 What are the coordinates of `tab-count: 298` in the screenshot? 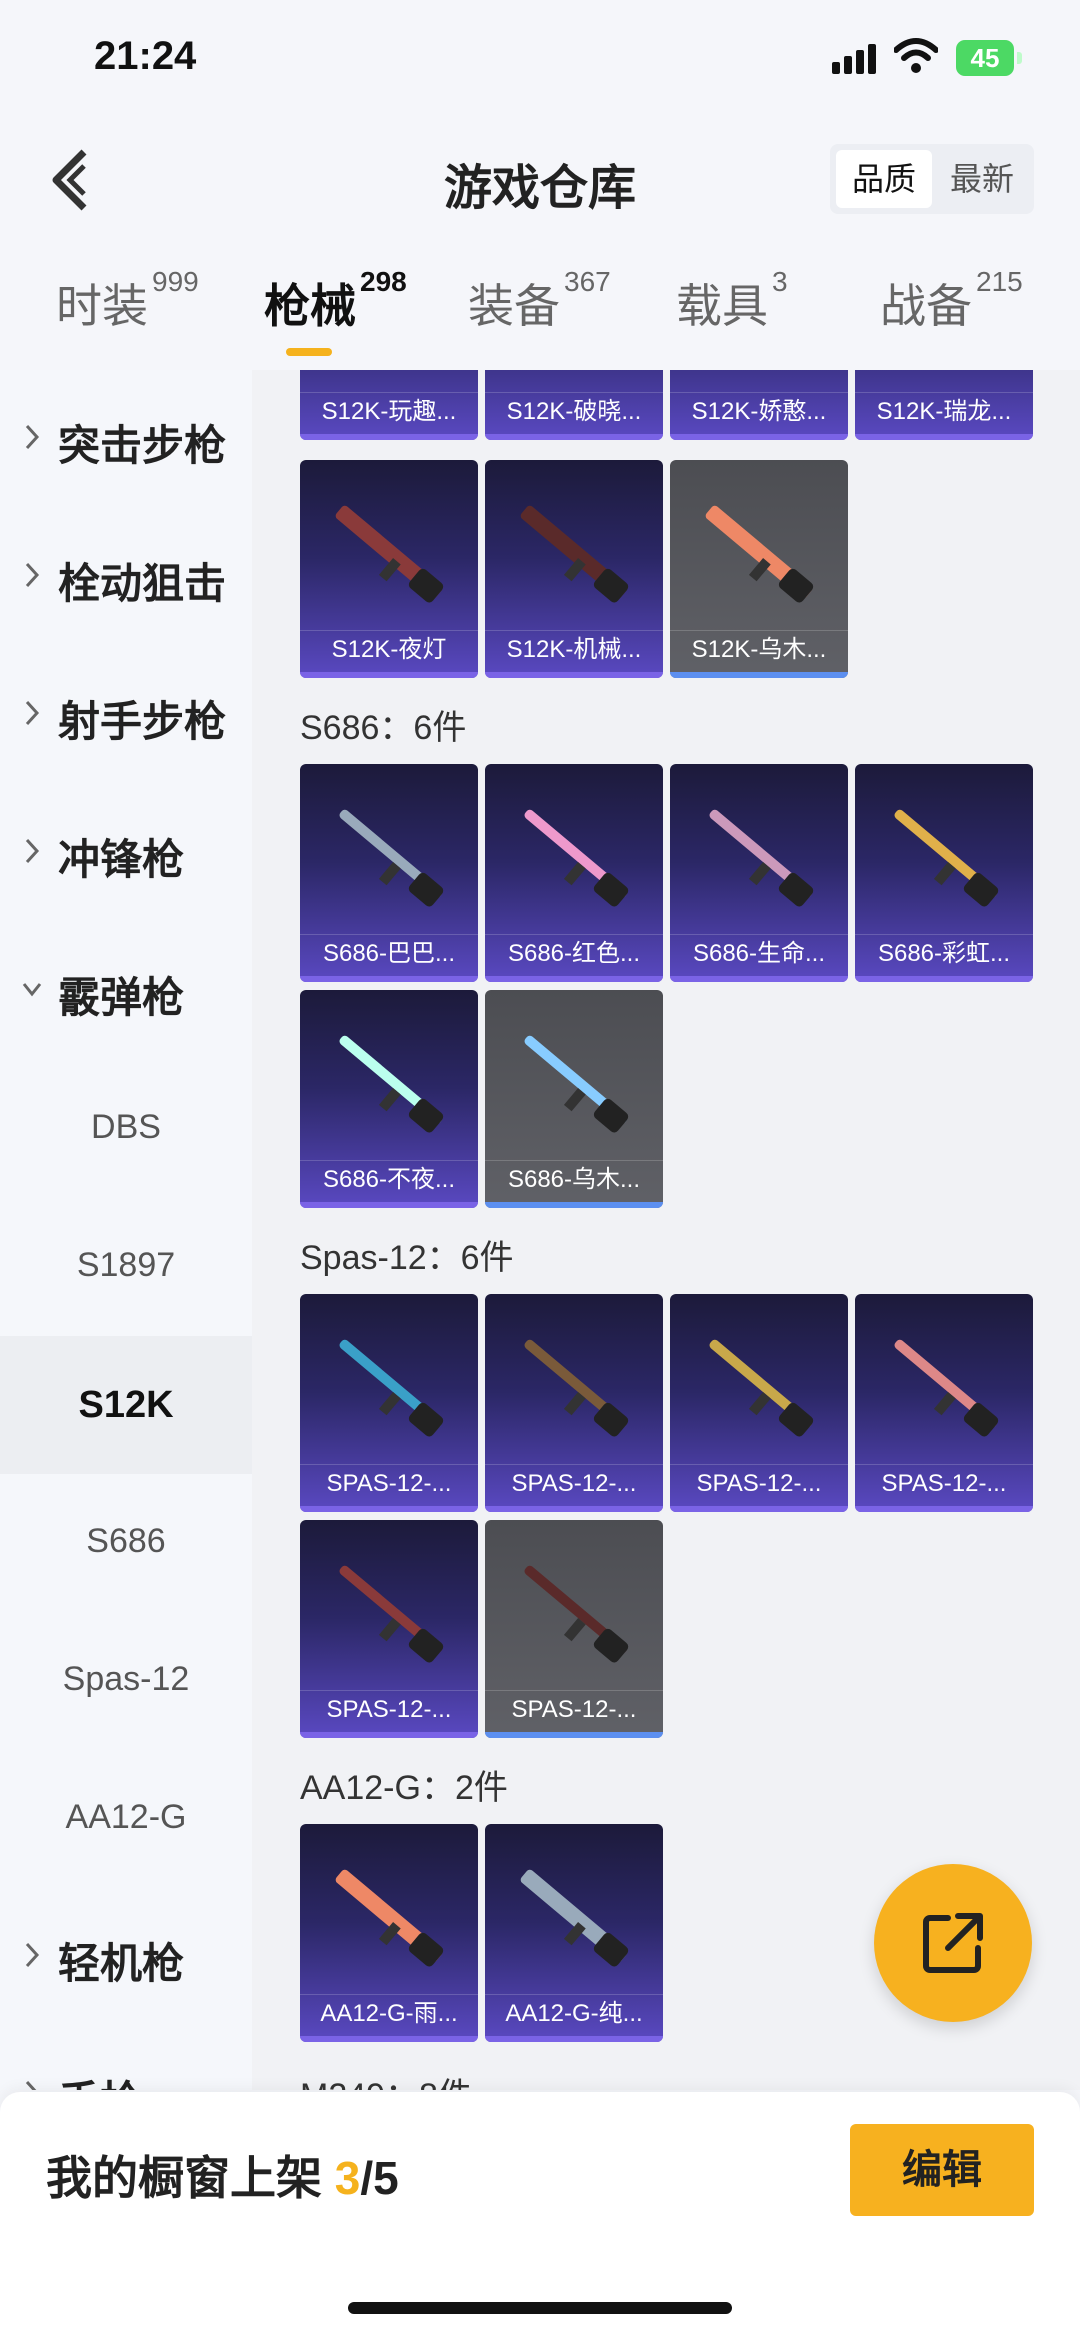 It's located at (383, 281).